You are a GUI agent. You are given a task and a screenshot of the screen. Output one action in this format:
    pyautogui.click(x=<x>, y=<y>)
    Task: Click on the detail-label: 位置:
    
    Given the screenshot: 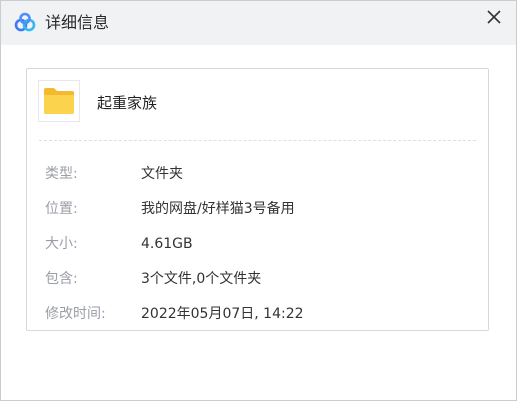 What is the action you would take?
    pyautogui.click(x=61, y=209)
    